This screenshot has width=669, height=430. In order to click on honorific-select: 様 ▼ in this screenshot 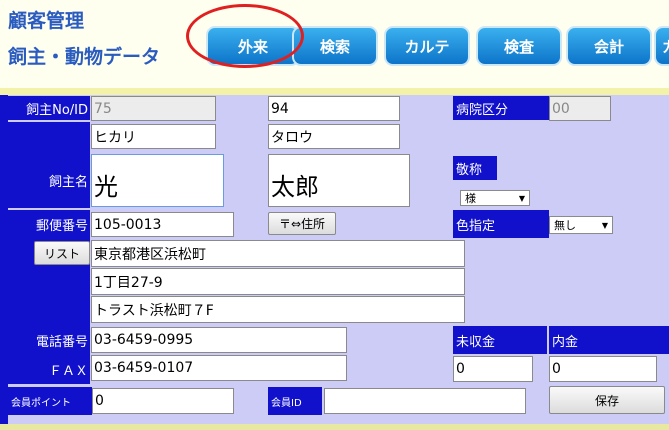, I will do `click(495, 198)`.